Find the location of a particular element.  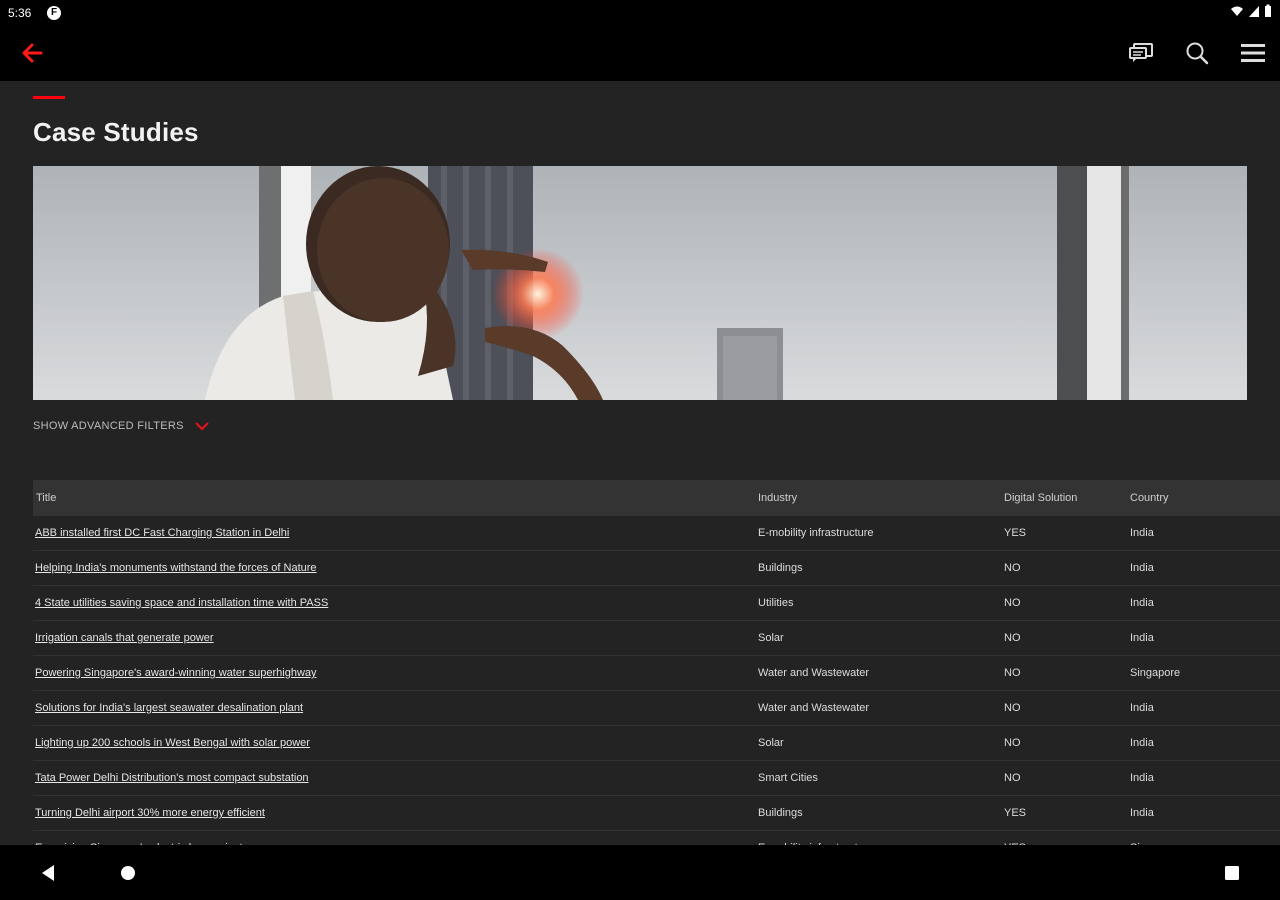

nav-home-button is located at coordinates (128, 873).